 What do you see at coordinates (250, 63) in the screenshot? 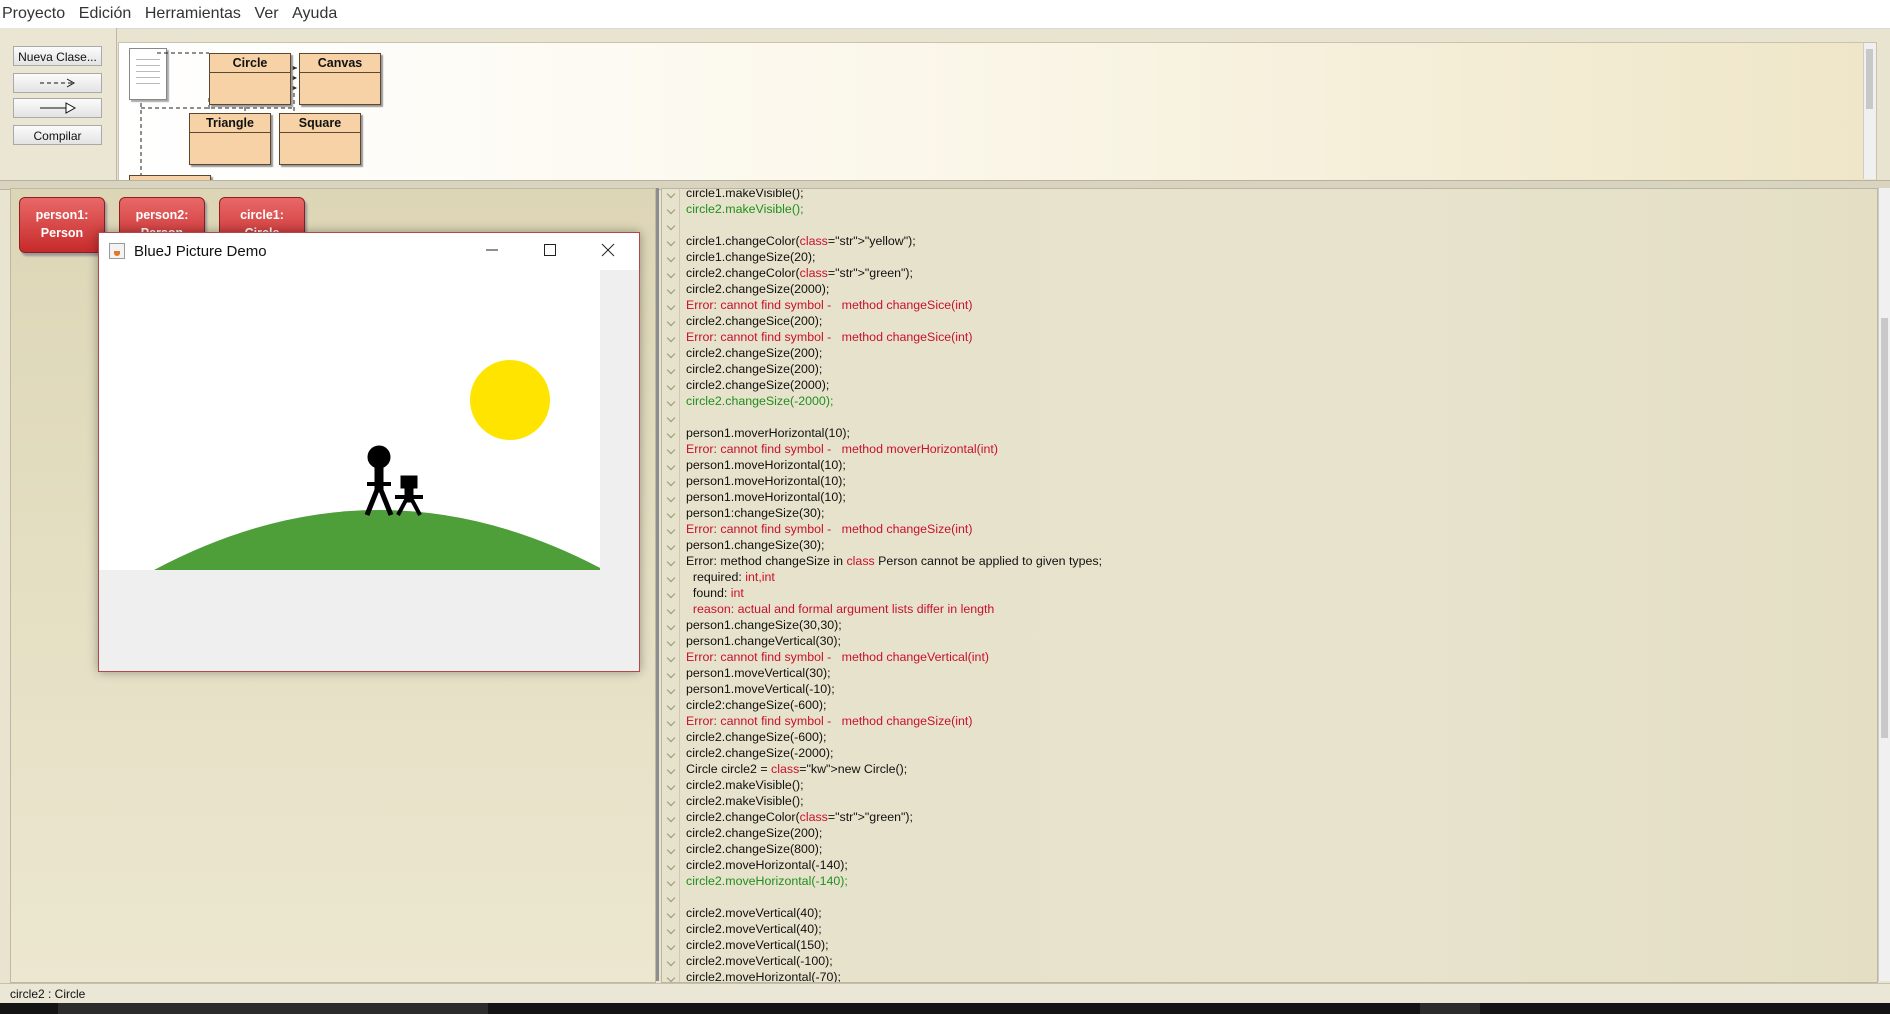
I see `class-name: Circle` at bounding box center [250, 63].